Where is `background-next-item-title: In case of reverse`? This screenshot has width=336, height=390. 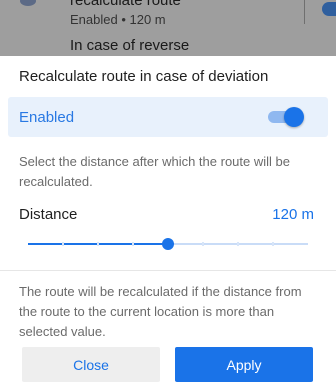
background-next-item-title: In case of reverse is located at coordinates (130, 45).